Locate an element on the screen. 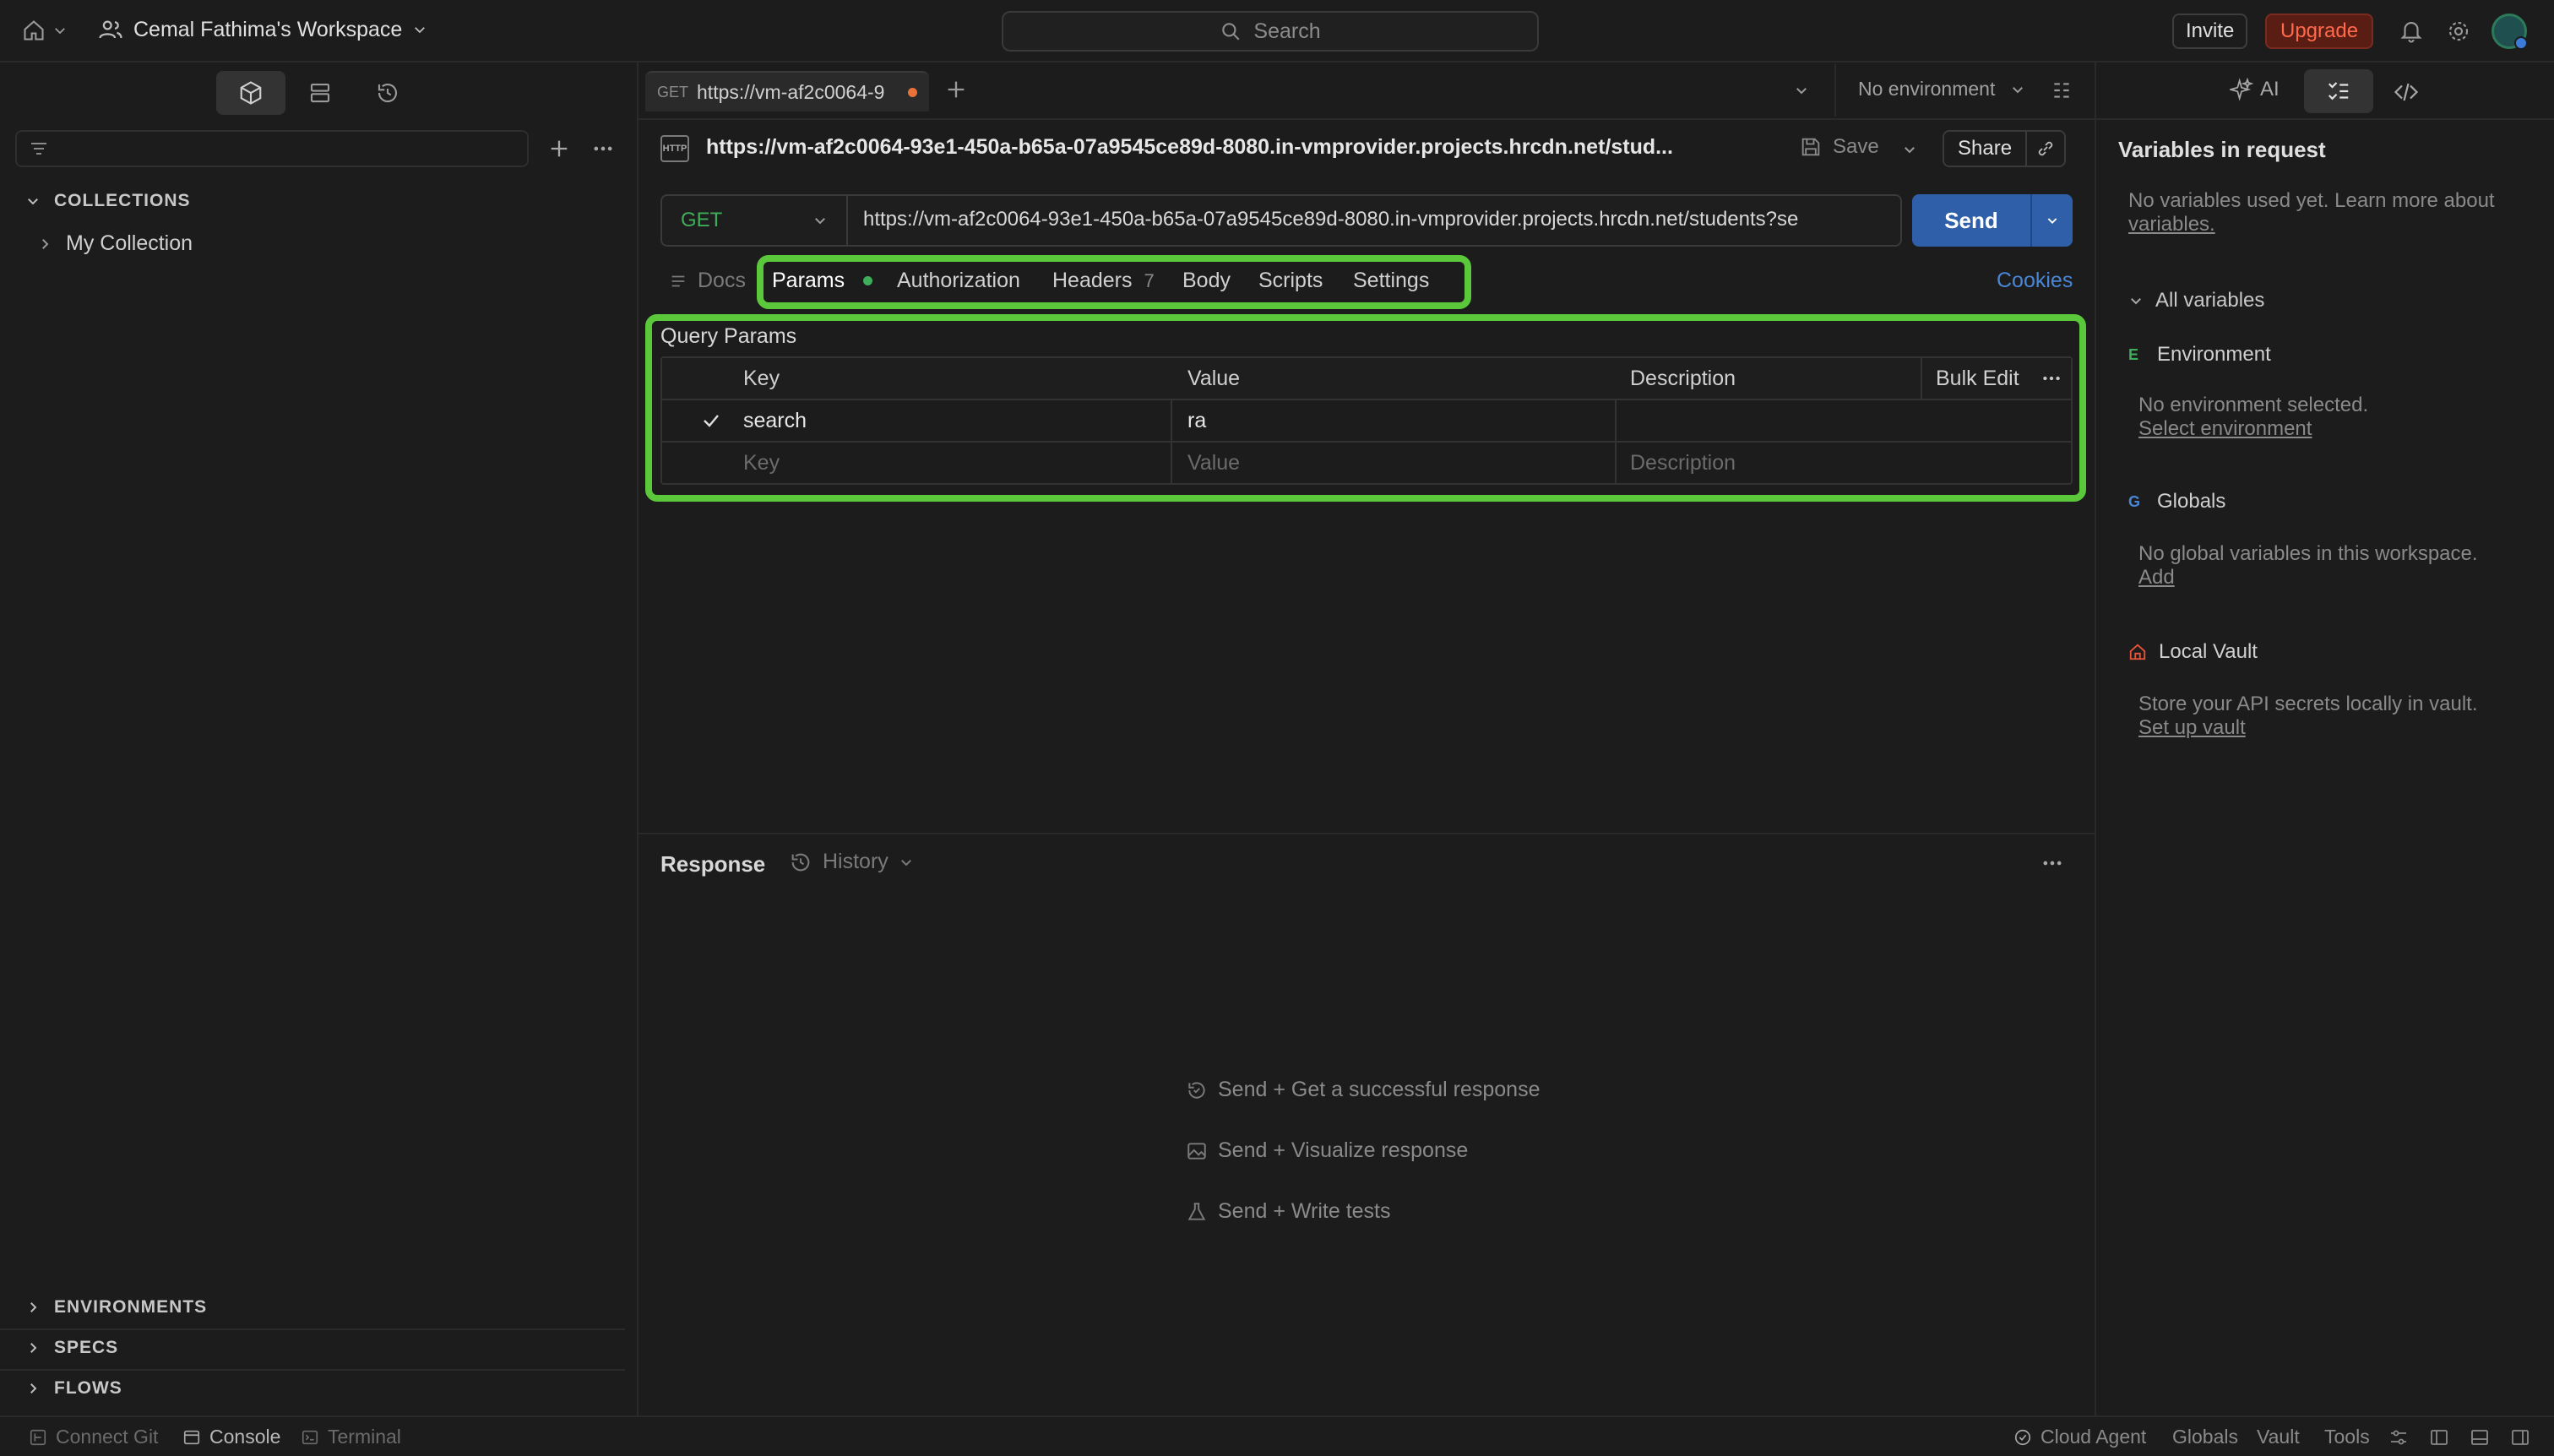  users-icon is located at coordinates (110, 30).